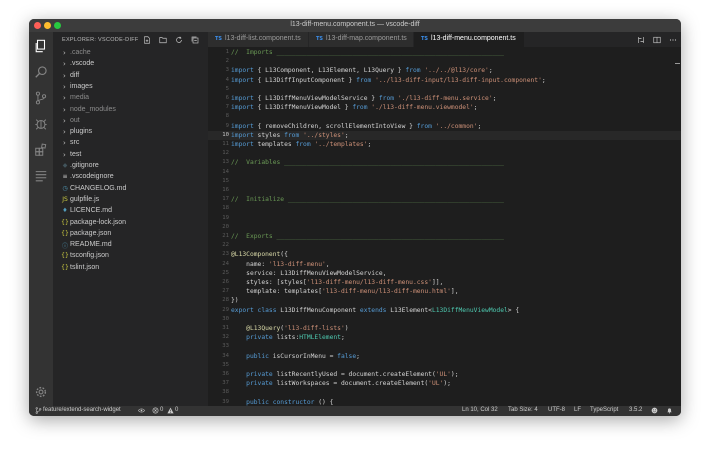  I want to click on git-branch-label: feature/extend-search-widget, so click(82, 410).